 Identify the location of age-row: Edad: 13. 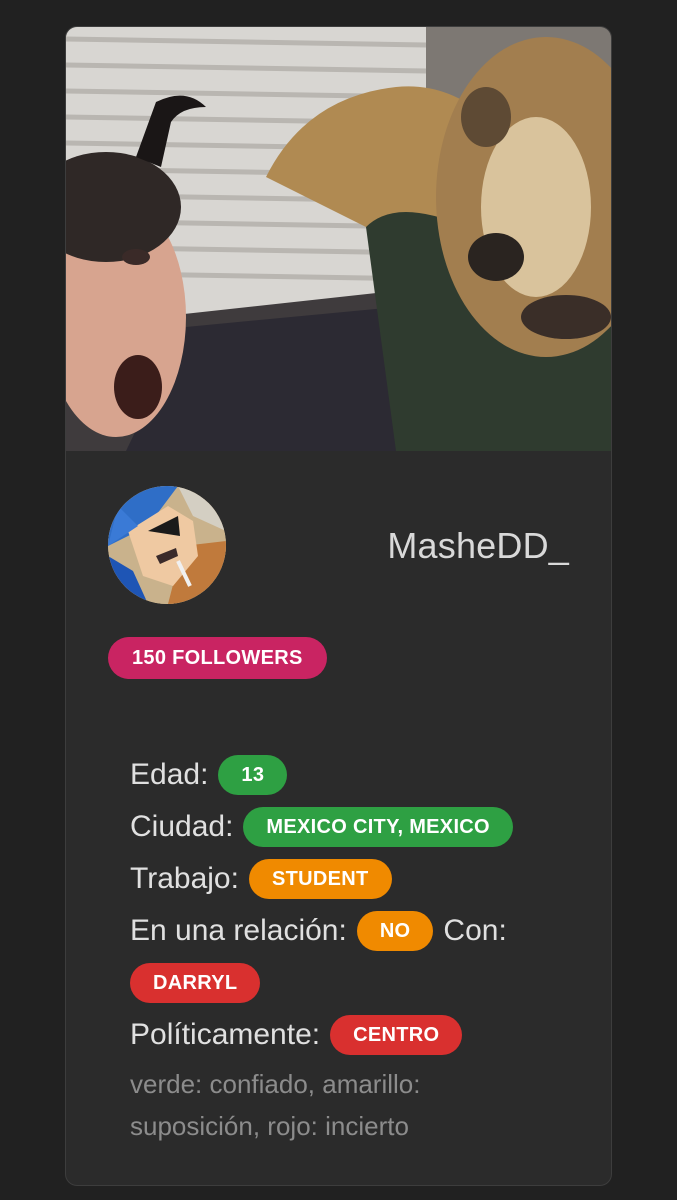
(350, 775).